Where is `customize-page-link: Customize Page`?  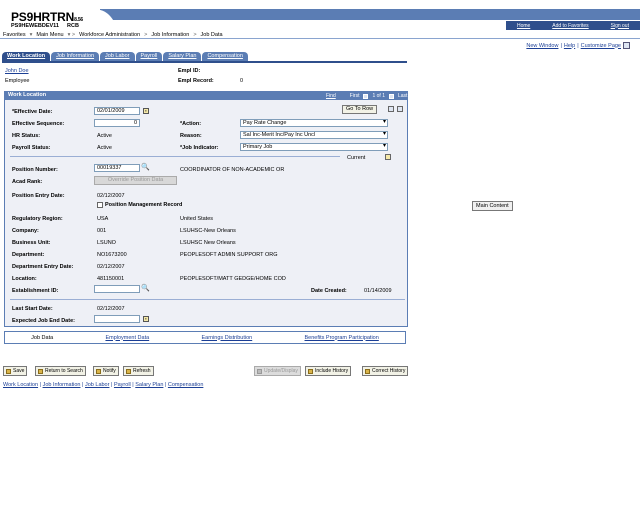 customize-page-link: Customize Page is located at coordinates (601, 46).